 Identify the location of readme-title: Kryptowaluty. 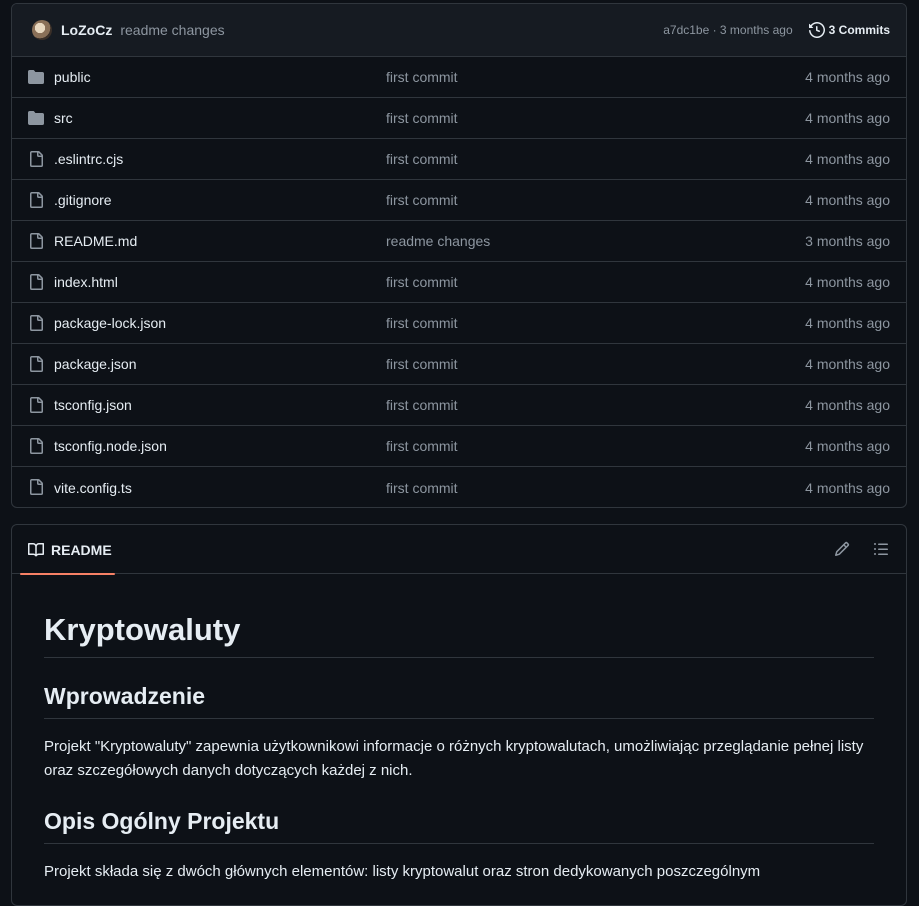
(459, 616).